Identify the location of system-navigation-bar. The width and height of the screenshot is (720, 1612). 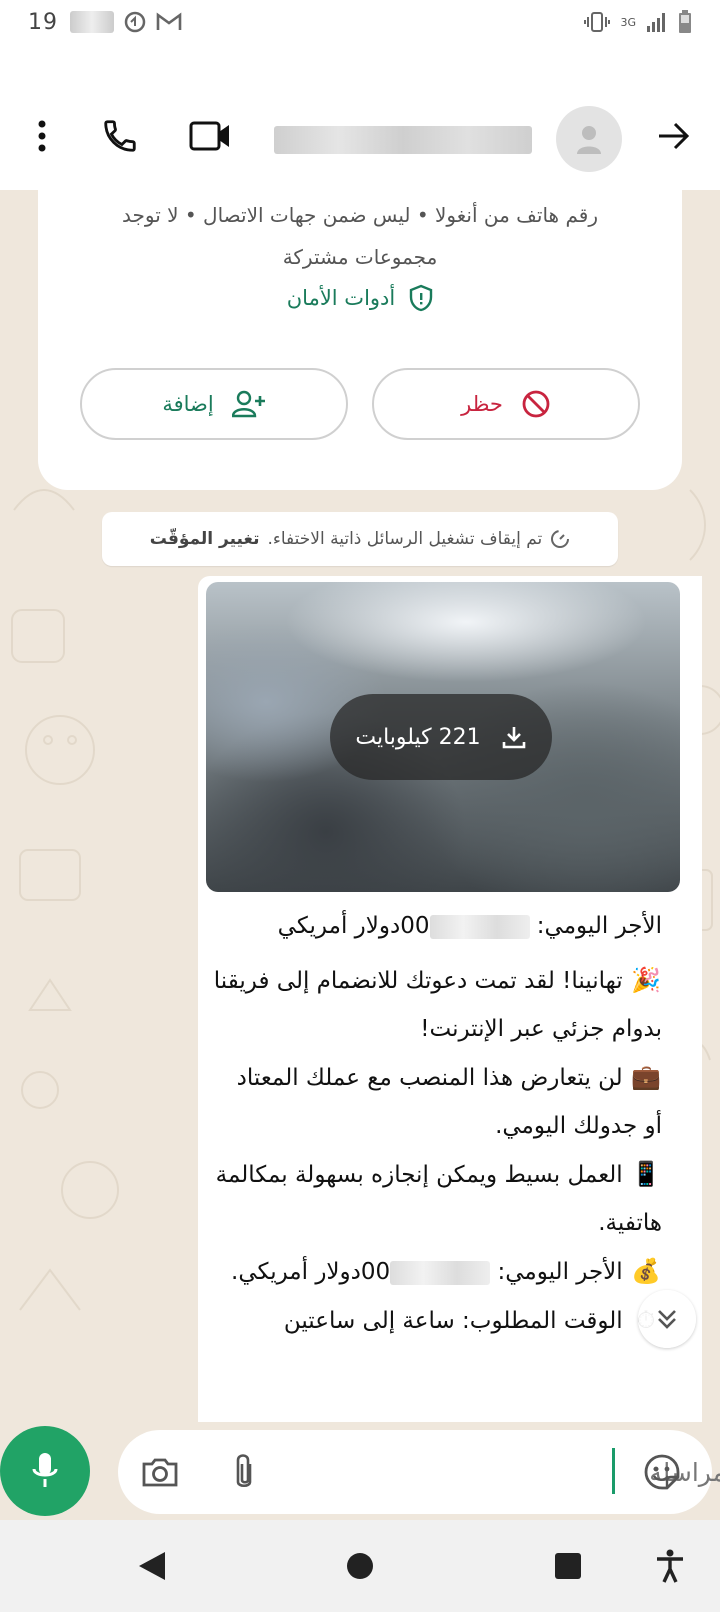
(360, 1566).